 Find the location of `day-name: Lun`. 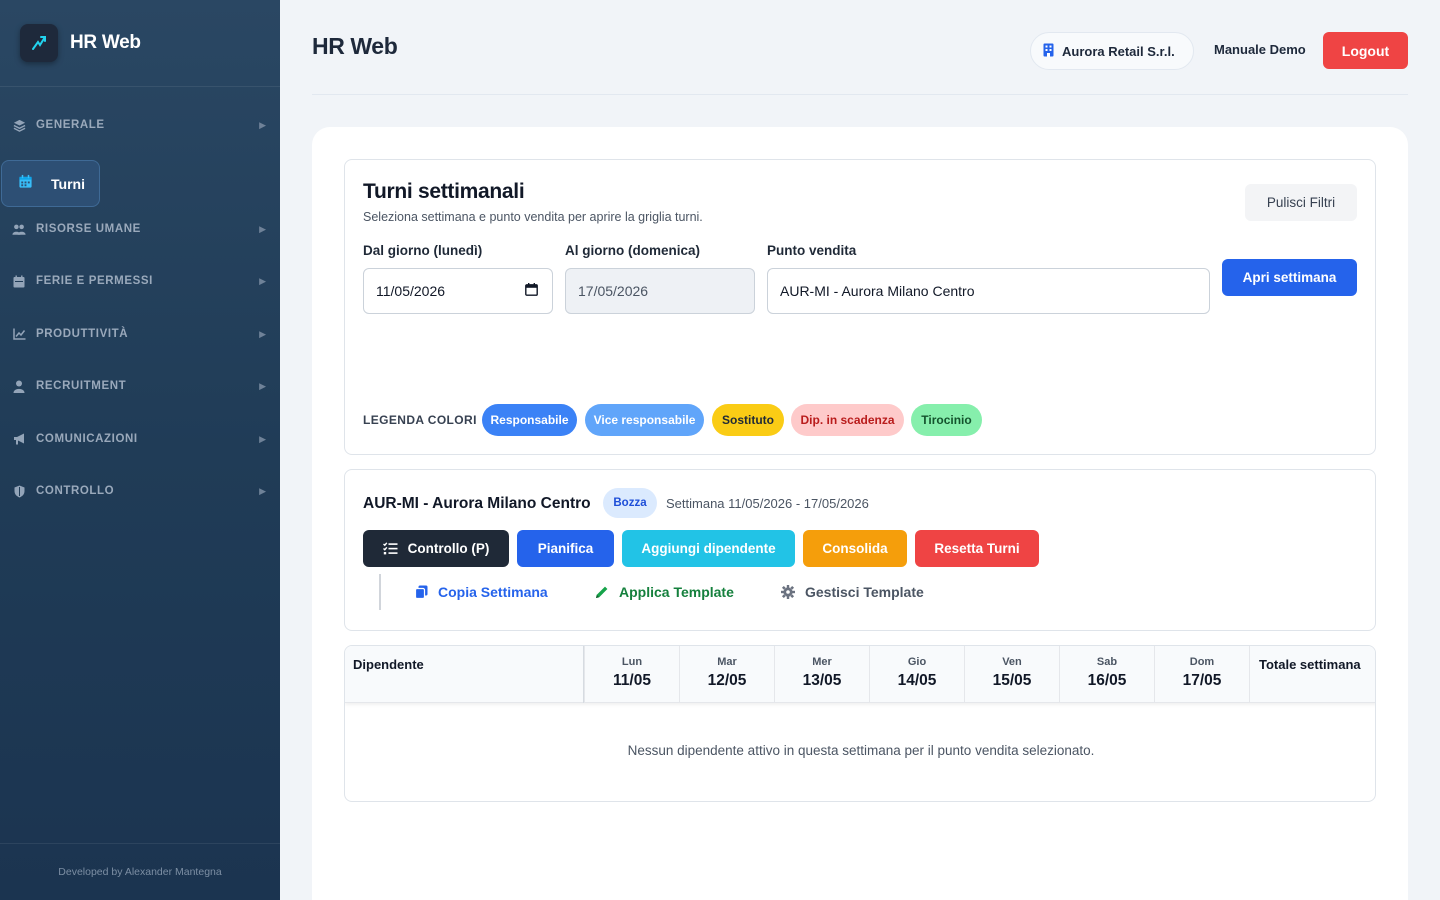

day-name: Lun is located at coordinates (632, 662).